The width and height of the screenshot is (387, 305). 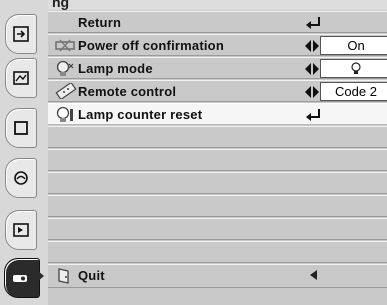 What do you see at coordinates (65, 45) in the screenshot?
I see `power-off-icon` at bounding box center [65, 45].